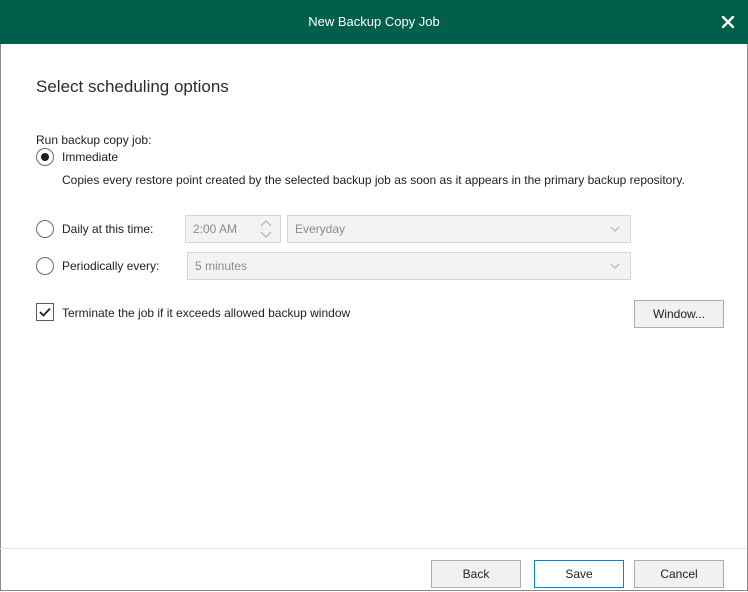 This screenshot has width=748, height=592. Describe the element at coordinates (409, 266) in the screenshot. I see `periodic-interval-dropdown: 5 minutes` at that location.